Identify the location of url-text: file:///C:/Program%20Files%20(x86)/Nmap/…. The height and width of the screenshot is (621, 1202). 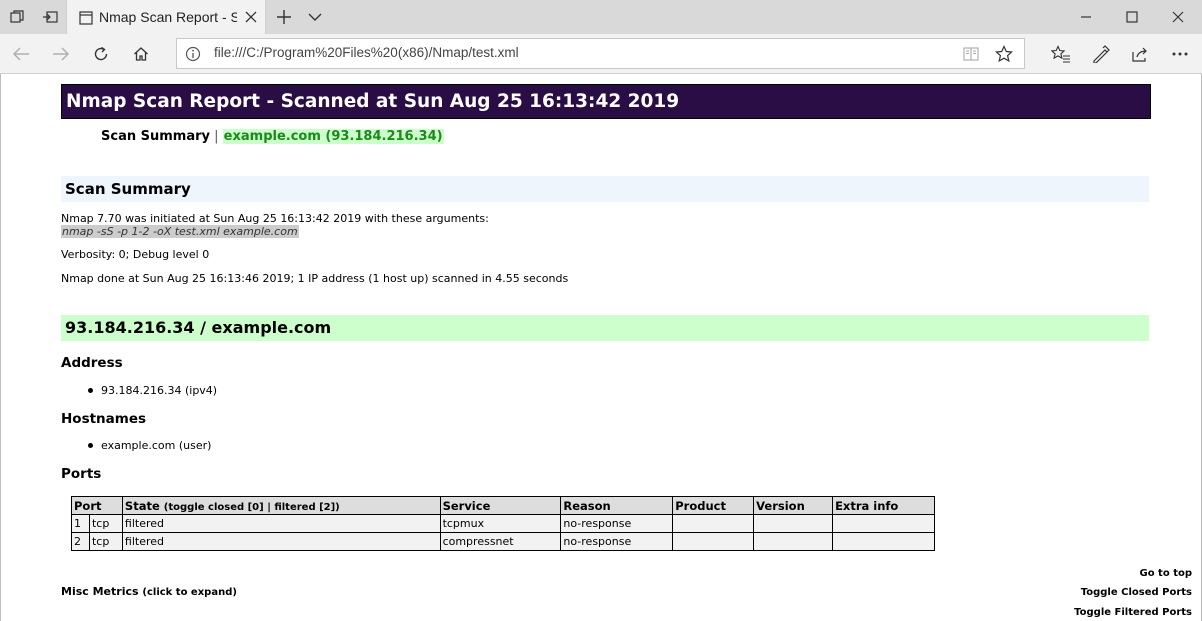
(366, 52).